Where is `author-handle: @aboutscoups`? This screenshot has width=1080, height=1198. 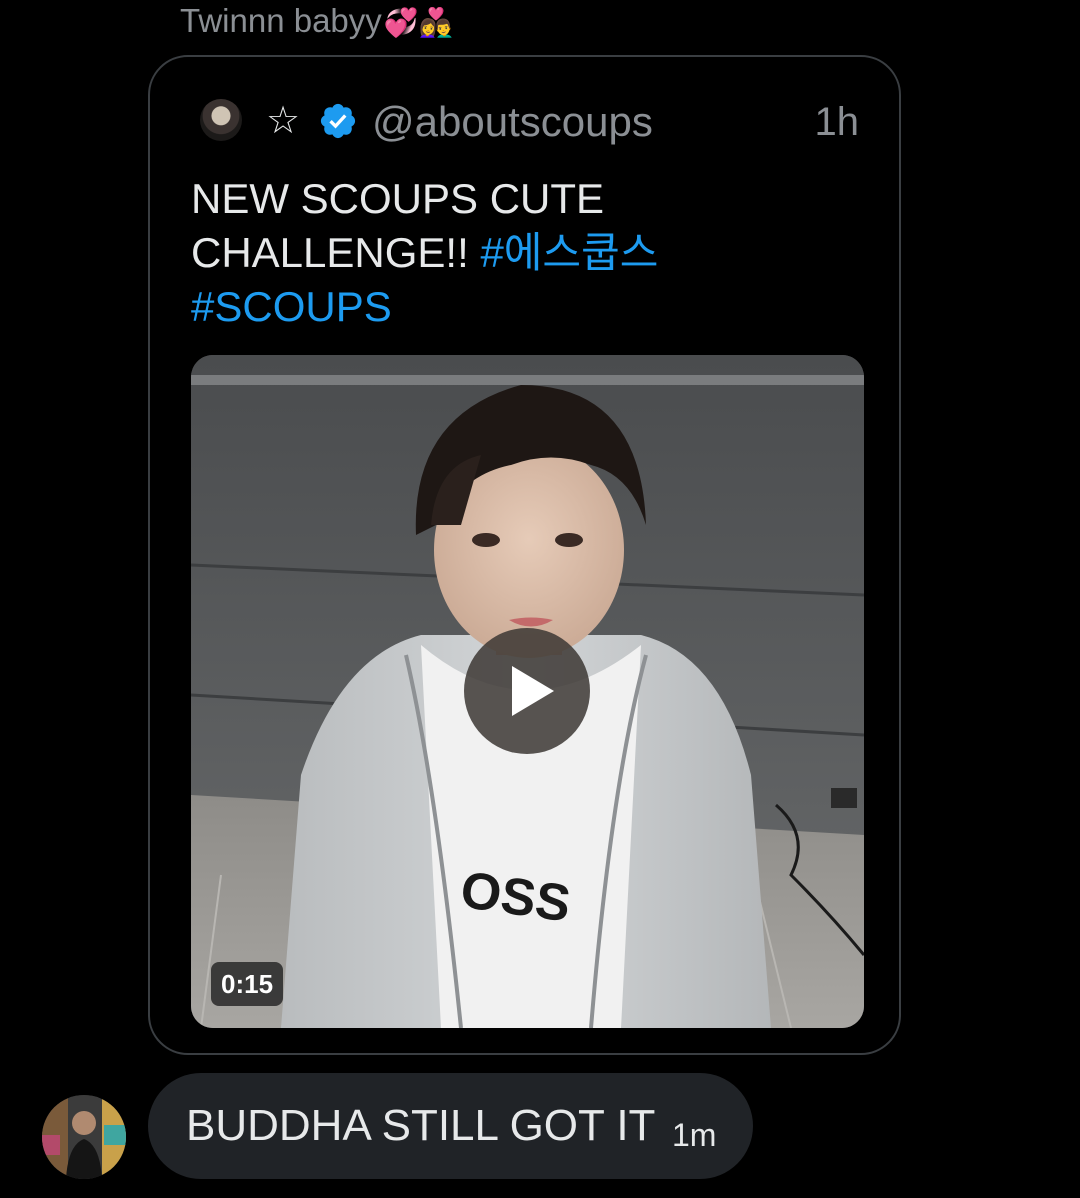 author-handle: @aboutscoups is located at coordinates (512, 122).